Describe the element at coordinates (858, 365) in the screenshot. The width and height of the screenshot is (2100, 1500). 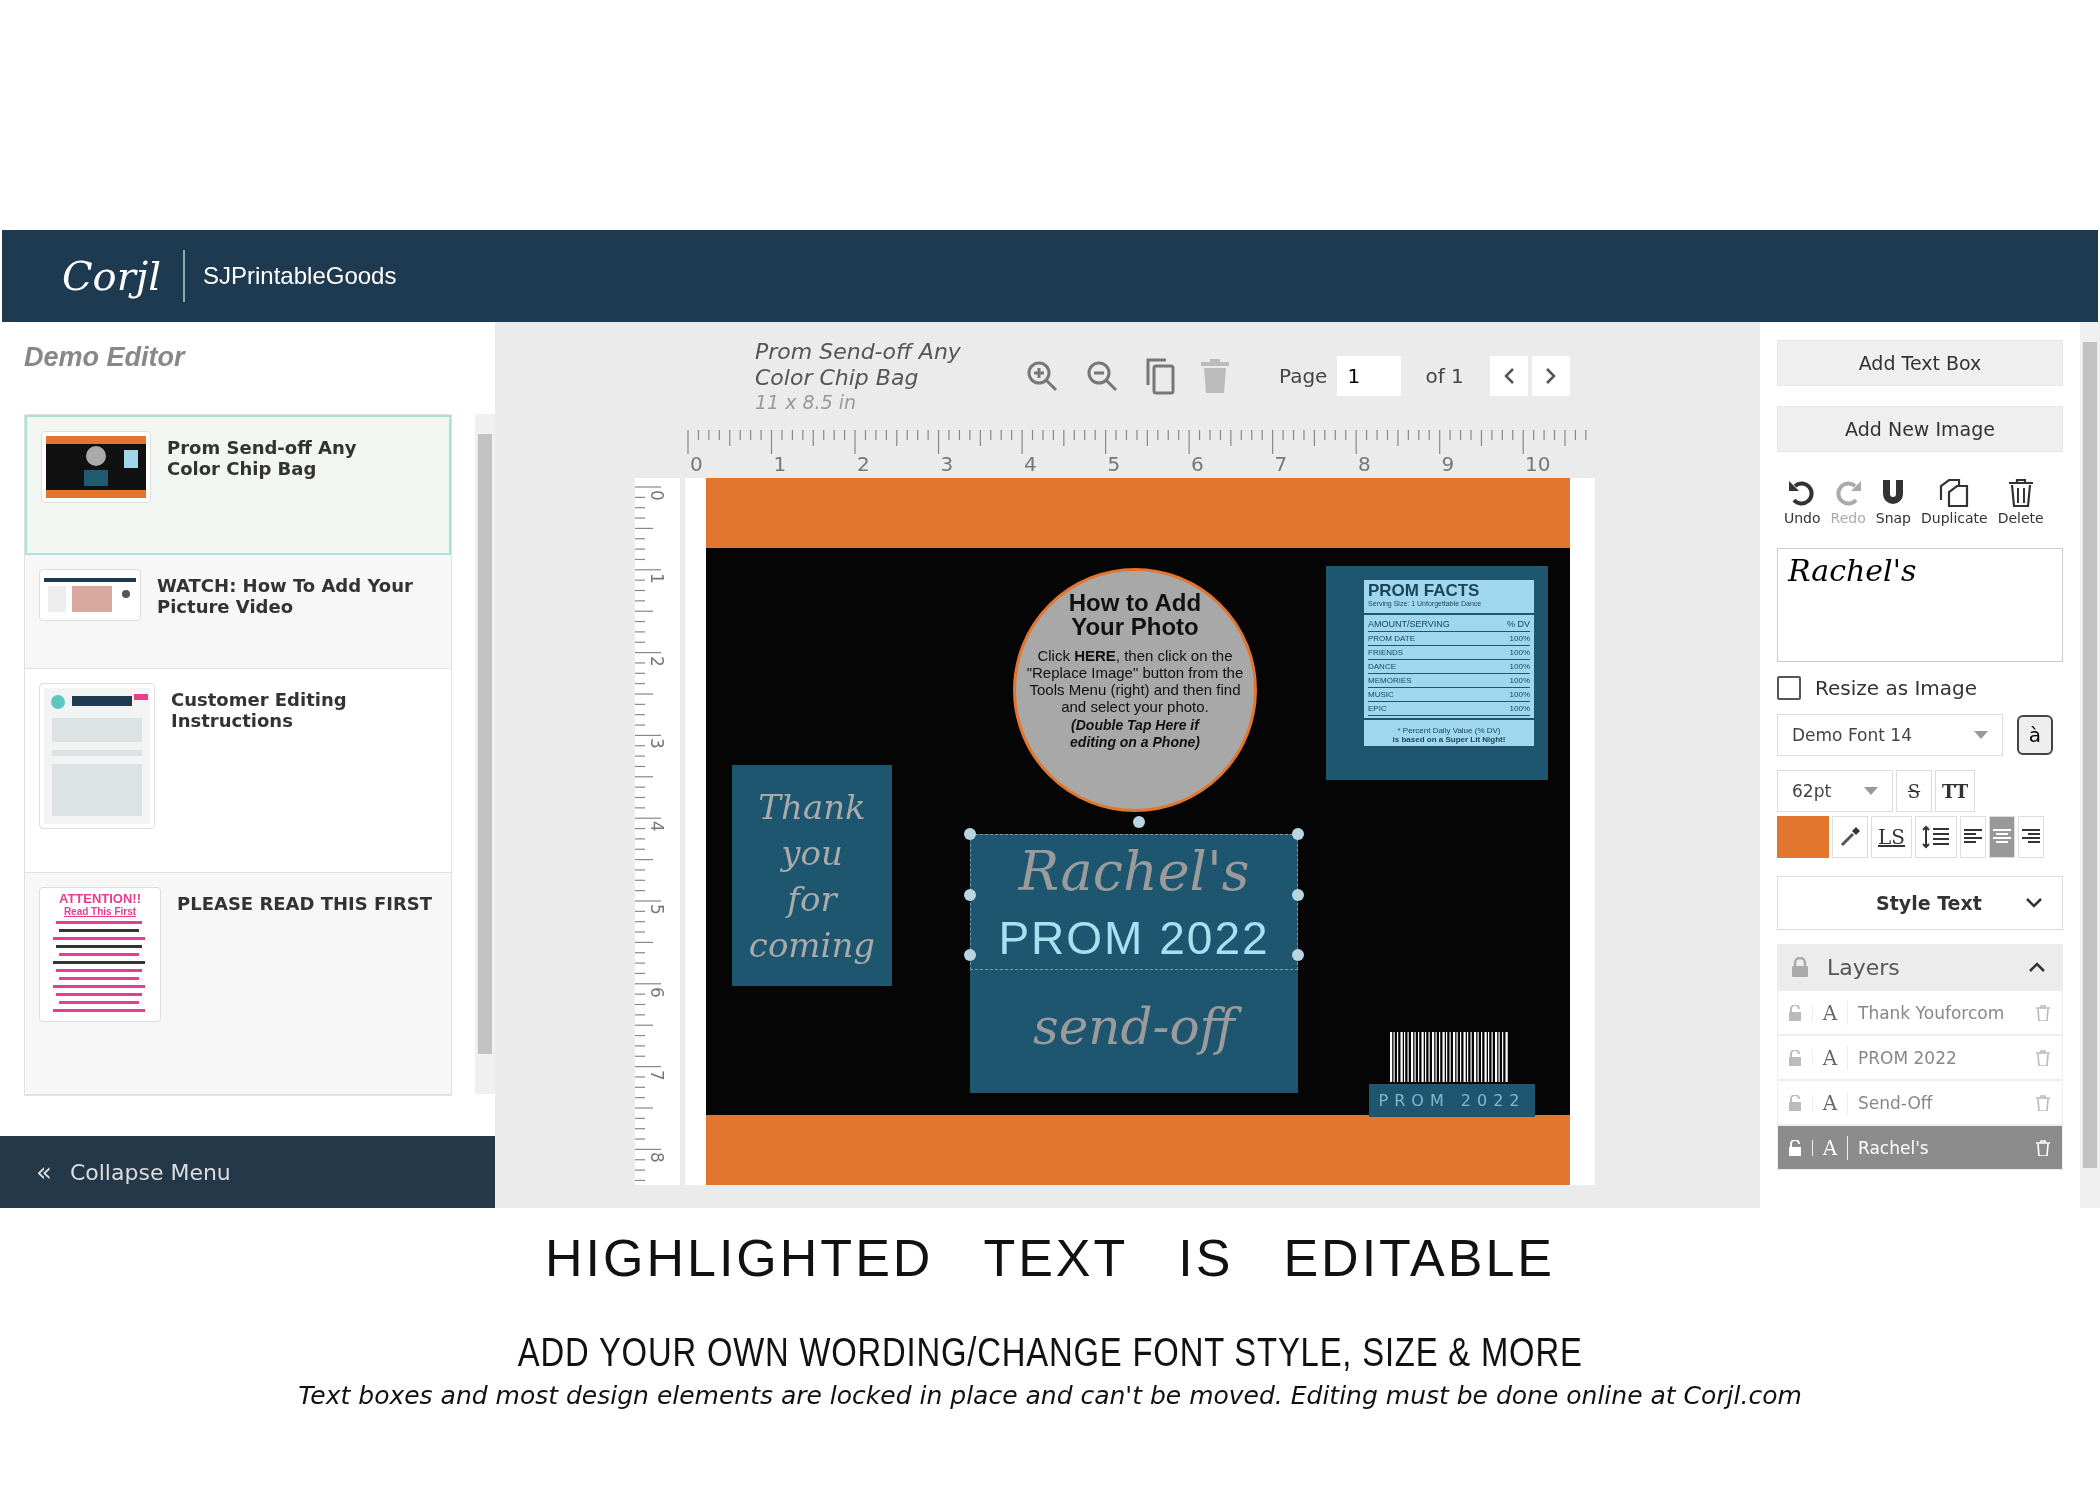
I see `document-title: Prom Send-off Any Color Chip Bag` at that location.